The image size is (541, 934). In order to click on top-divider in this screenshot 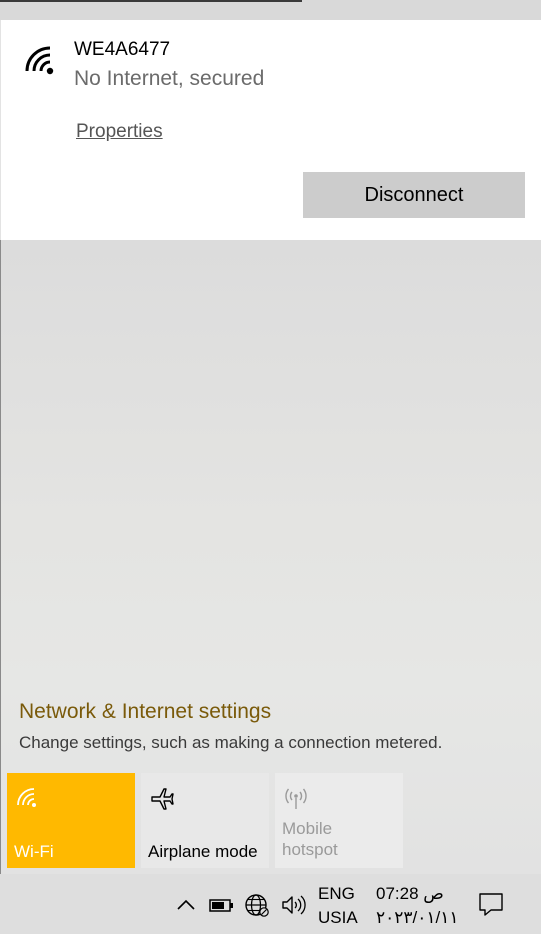, I will do `click(151, 1)`.